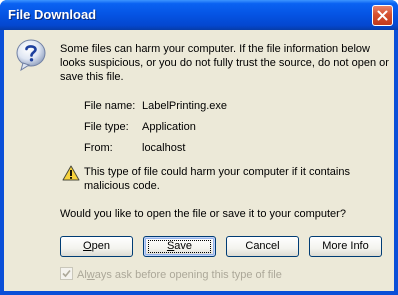 The height and width of the screenshot is (295, 398). I want to click on file-name-row: File name: LabelPrinting.exe, so click(155, 106).